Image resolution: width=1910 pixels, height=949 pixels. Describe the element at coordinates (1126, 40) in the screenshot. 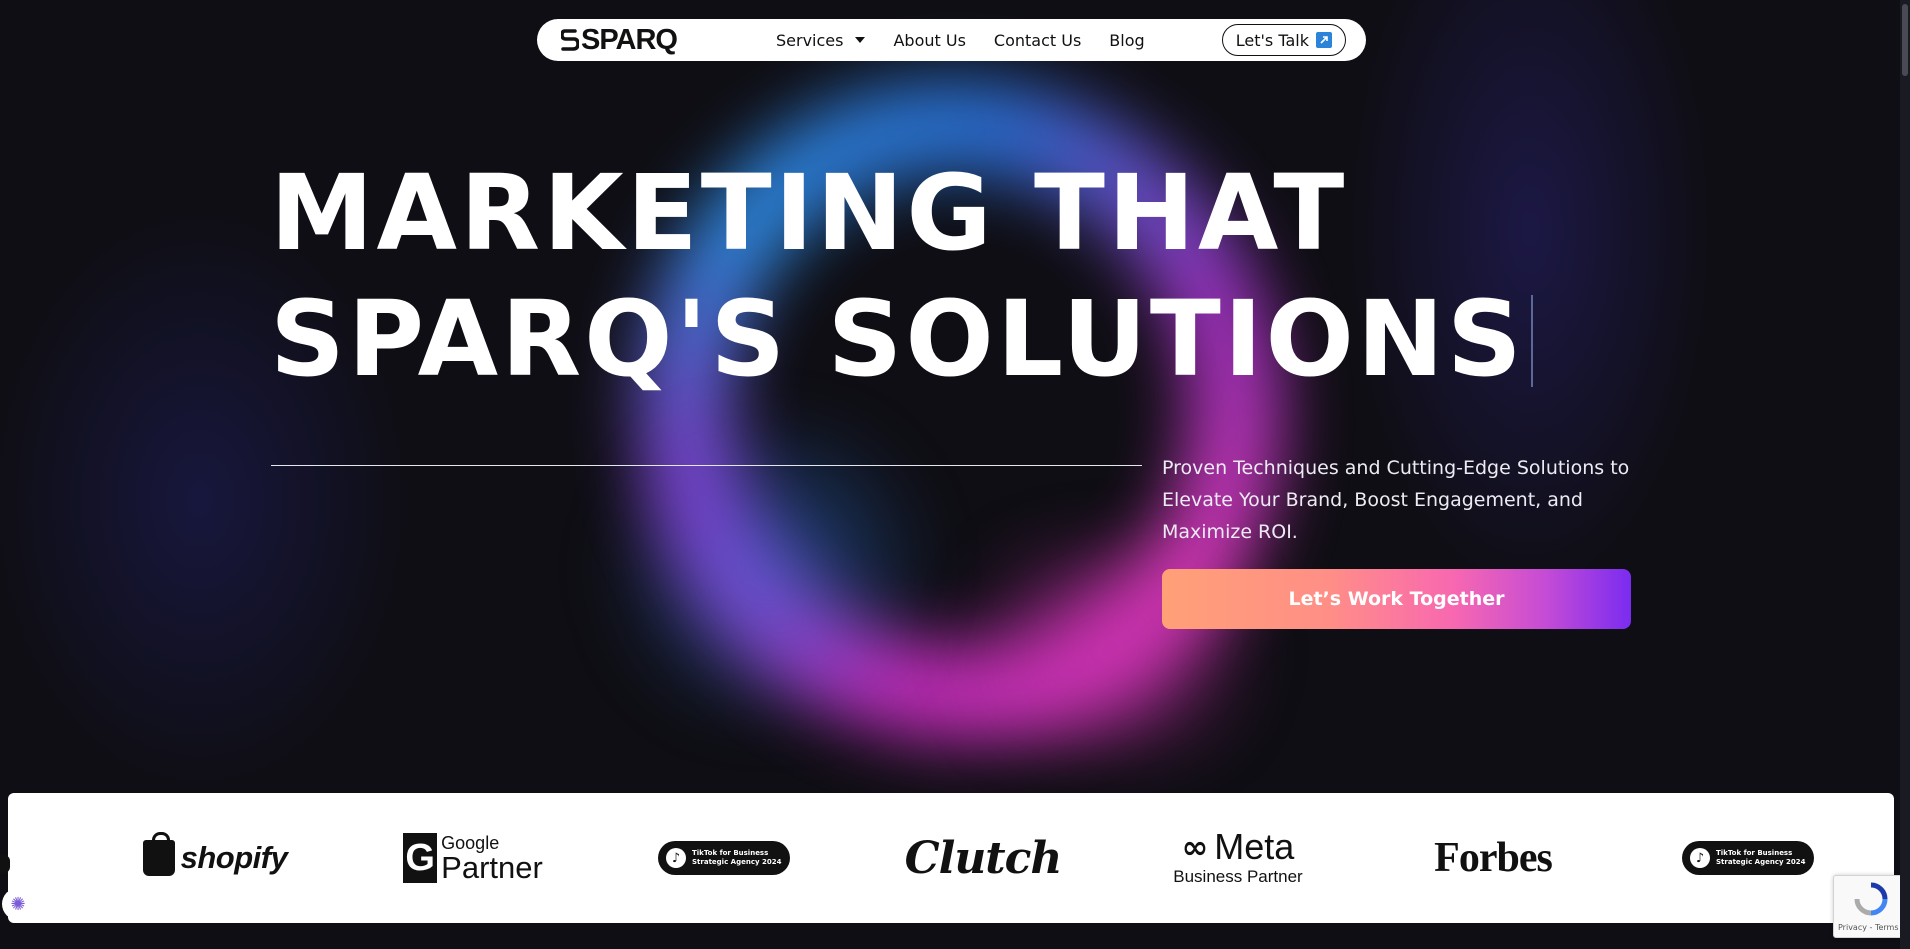

I see `nav-link-blog: Blog` at that location.